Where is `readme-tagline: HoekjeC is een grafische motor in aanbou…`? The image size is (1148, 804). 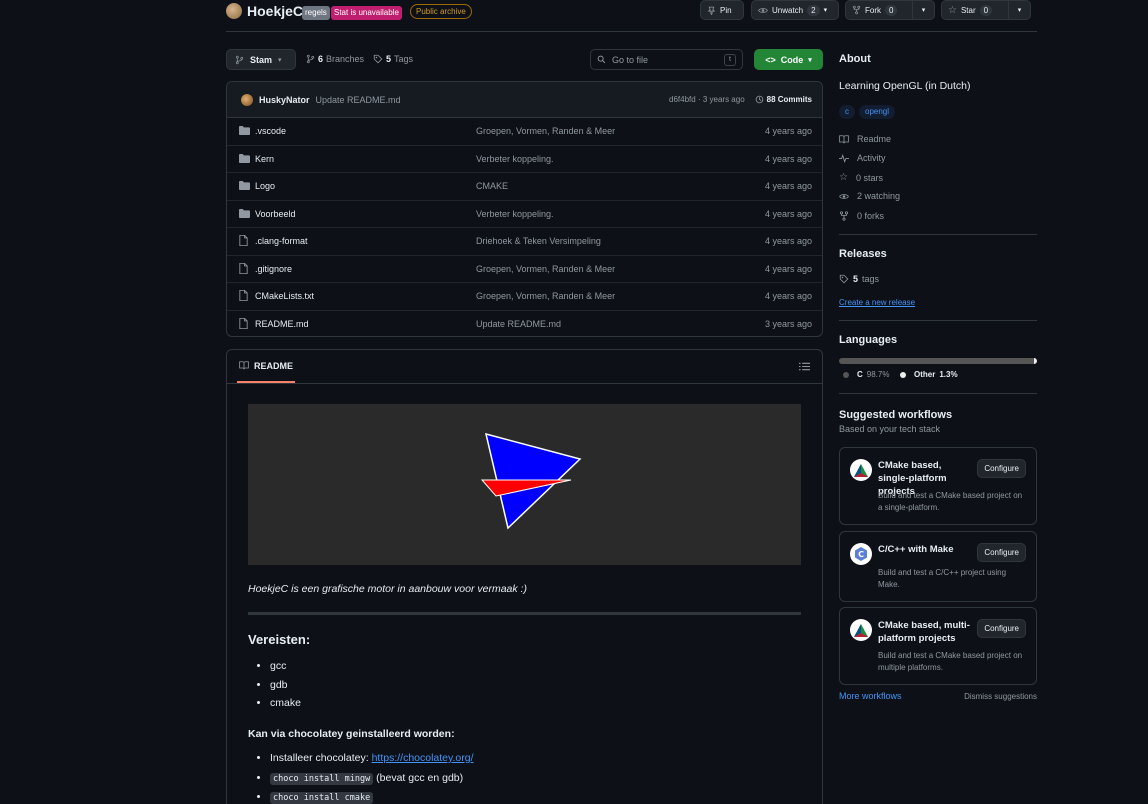 readme-tagline: HoekjeC is een grafische motor in aanbou… is located at coordinates (387, 589).